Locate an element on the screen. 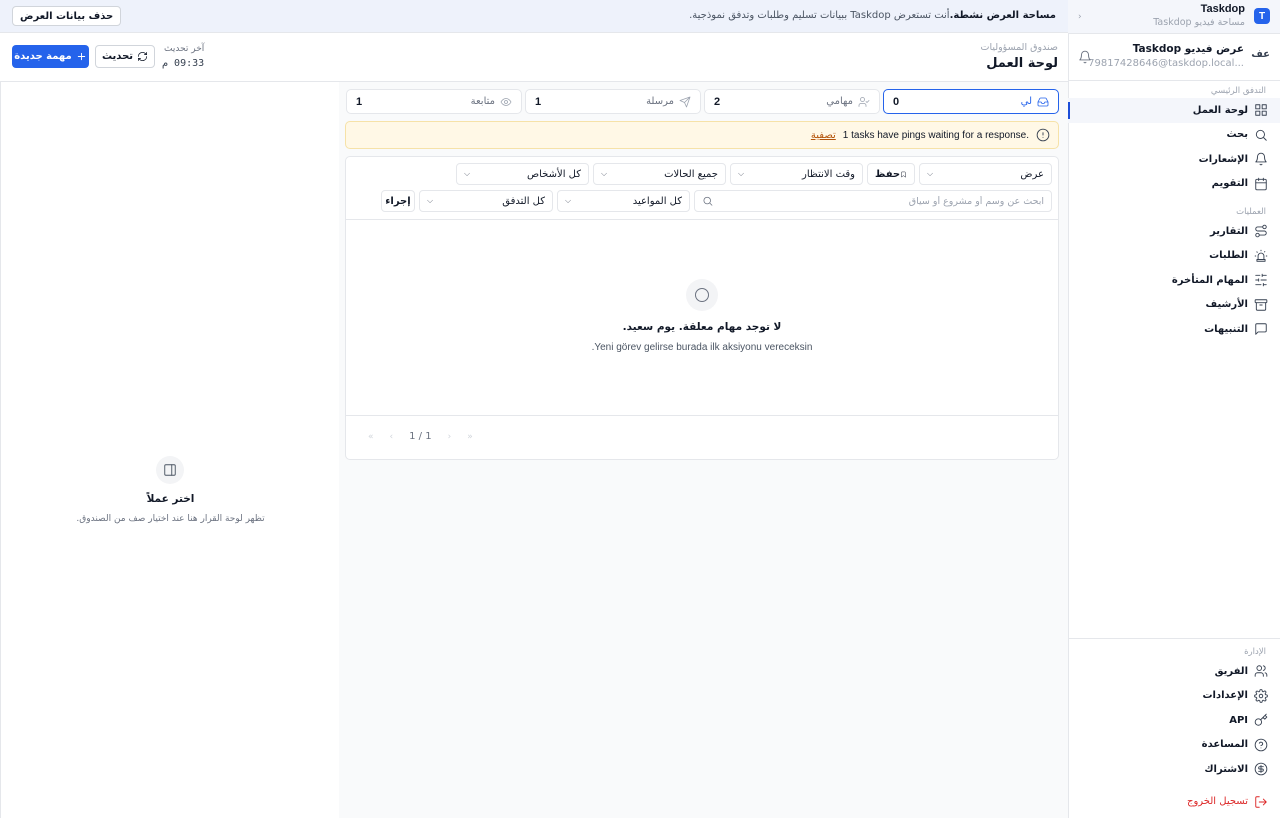 The height and width of the screenshot is (818, 1280). action-button: إجراء is located at coordinates (398, 201).